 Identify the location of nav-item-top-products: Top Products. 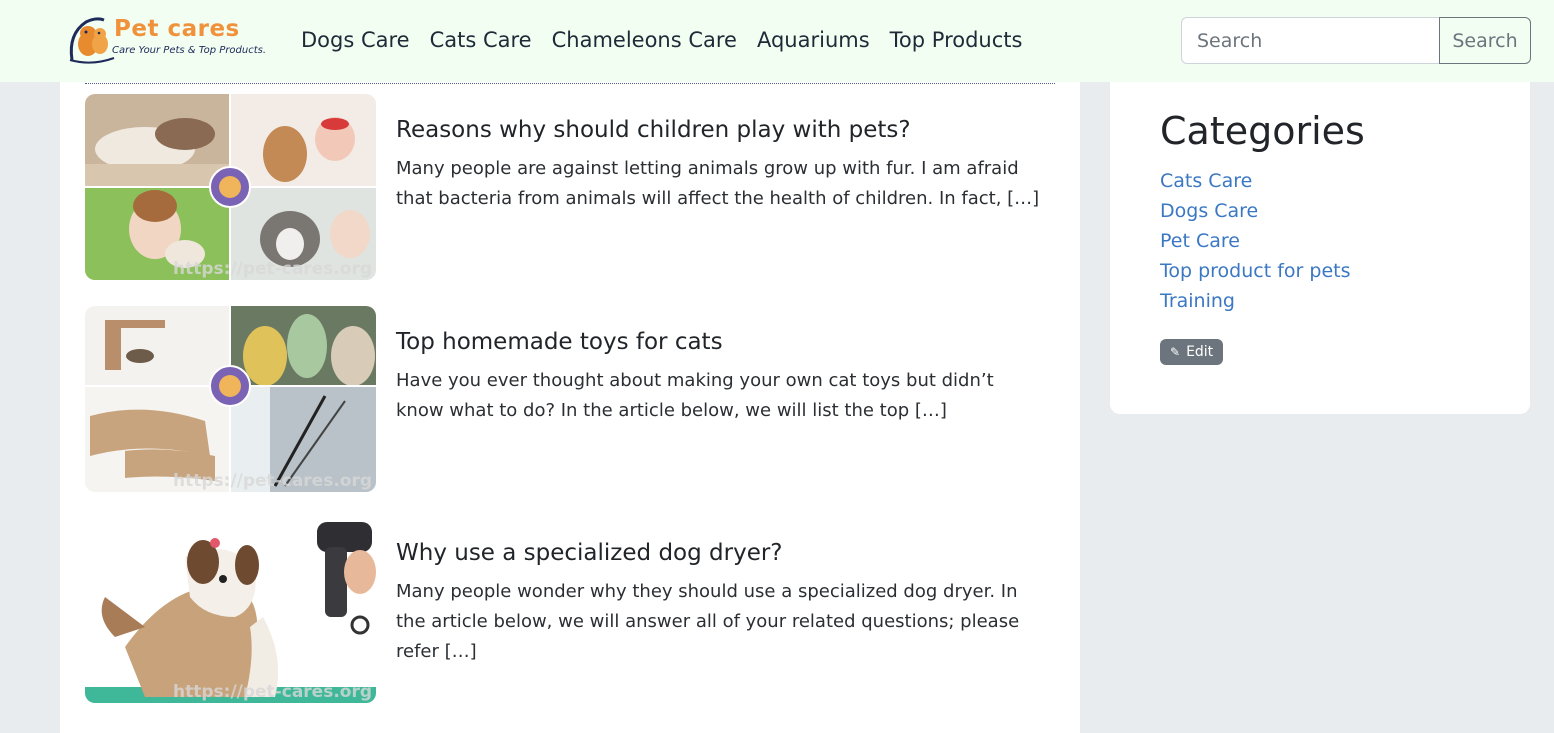
(956, 40).